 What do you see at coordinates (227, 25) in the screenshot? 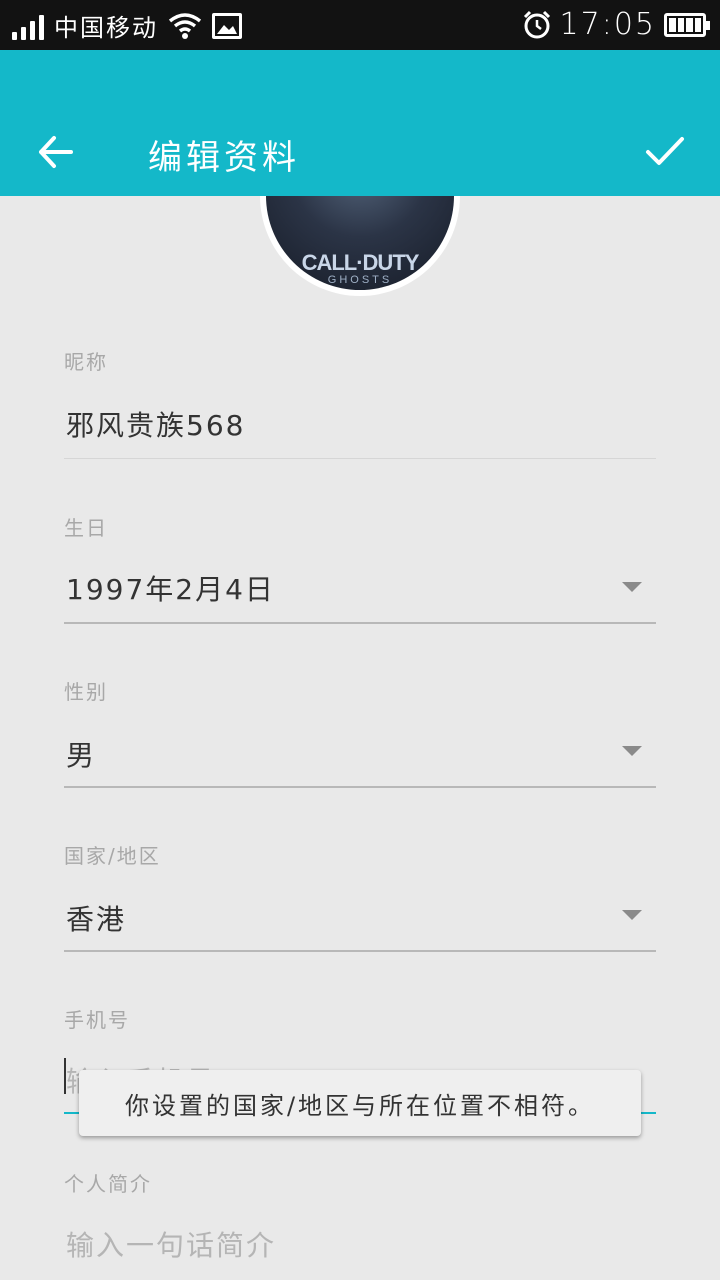
I see `screenshot-notification-icon` at bounding box center [227, 25].